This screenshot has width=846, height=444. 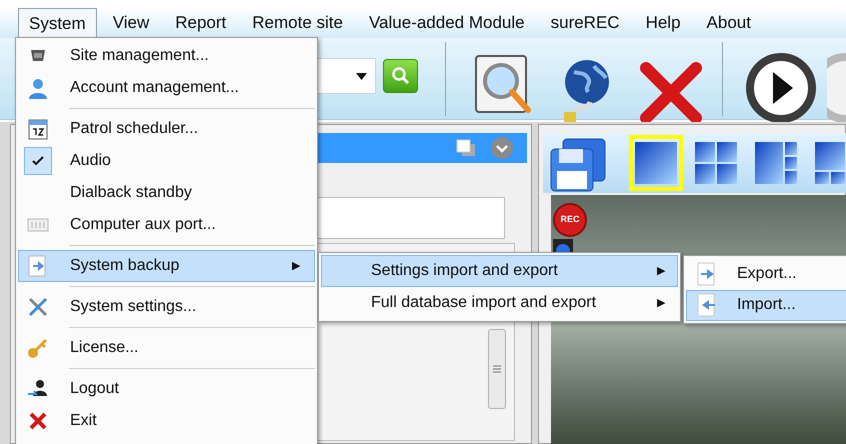 I want to click on menu-item: Remote site, so click(x=297, y=23).